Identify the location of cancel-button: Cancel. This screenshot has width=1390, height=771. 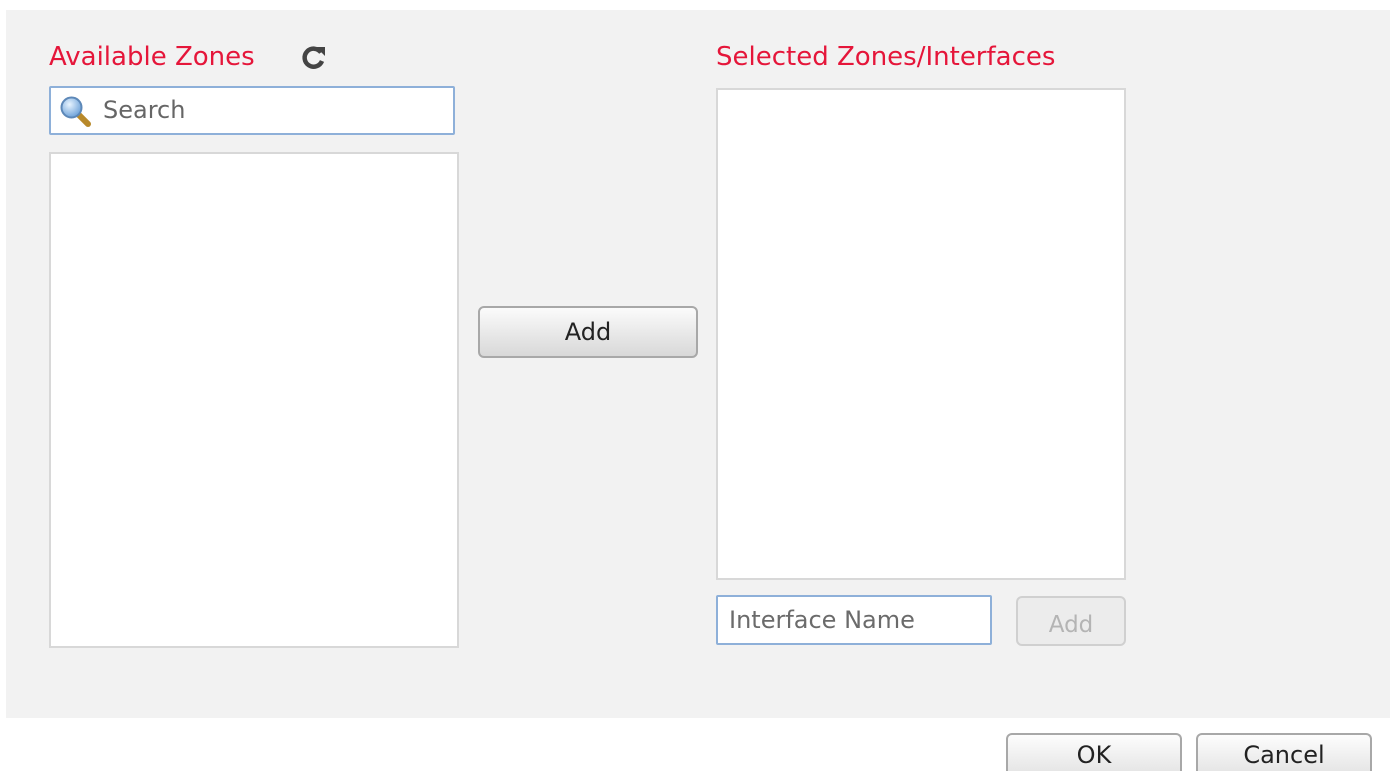
(1284, 752).